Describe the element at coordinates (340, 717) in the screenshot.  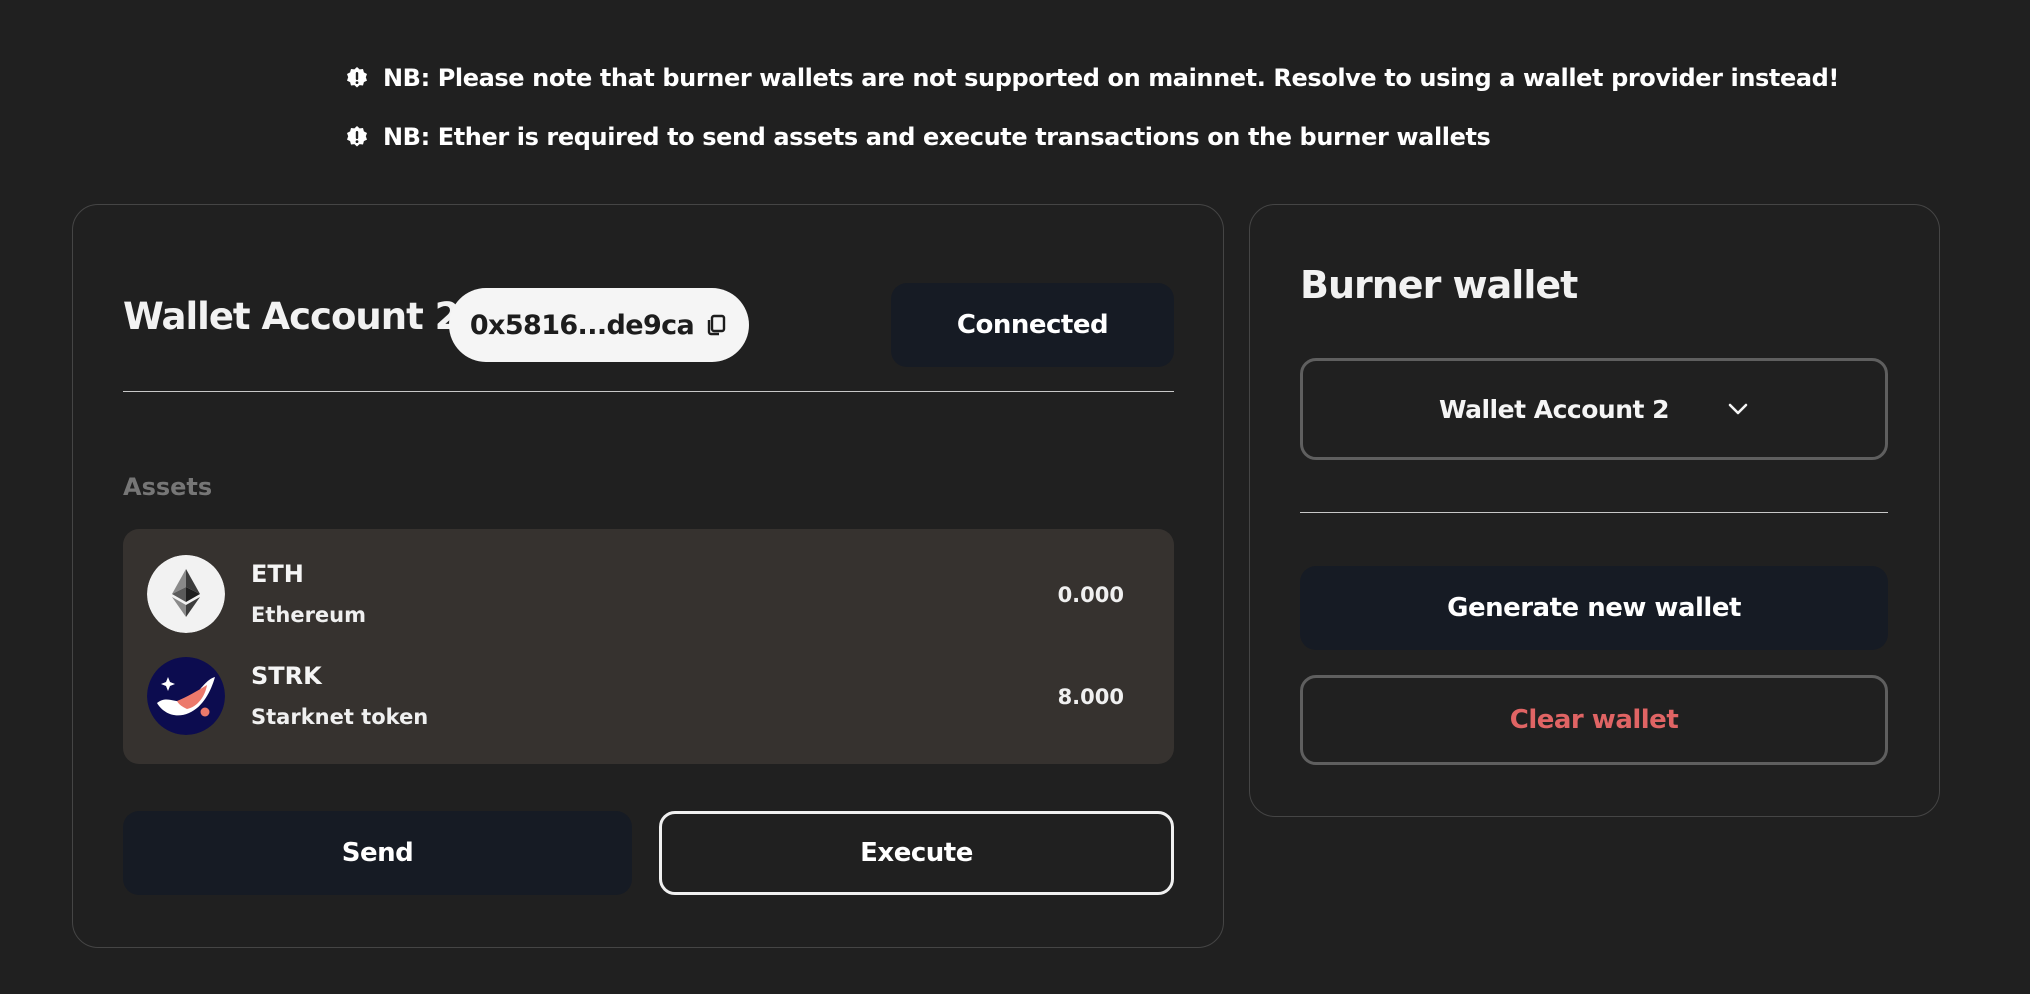
I see `asset-name: Starknet token` at that location.